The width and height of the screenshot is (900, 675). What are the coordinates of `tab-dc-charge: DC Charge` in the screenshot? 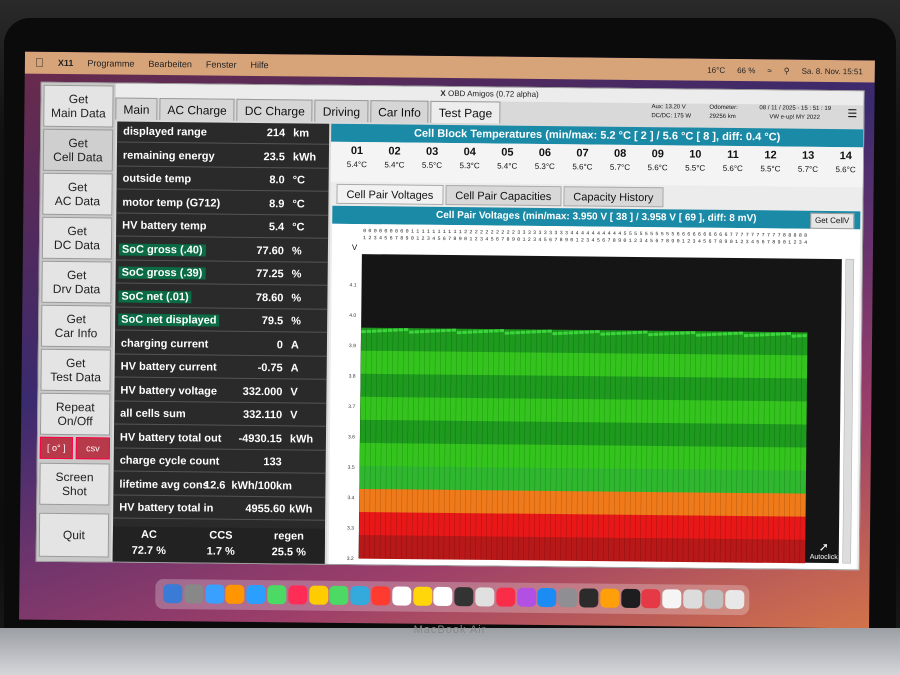 It's located at (274, 110).